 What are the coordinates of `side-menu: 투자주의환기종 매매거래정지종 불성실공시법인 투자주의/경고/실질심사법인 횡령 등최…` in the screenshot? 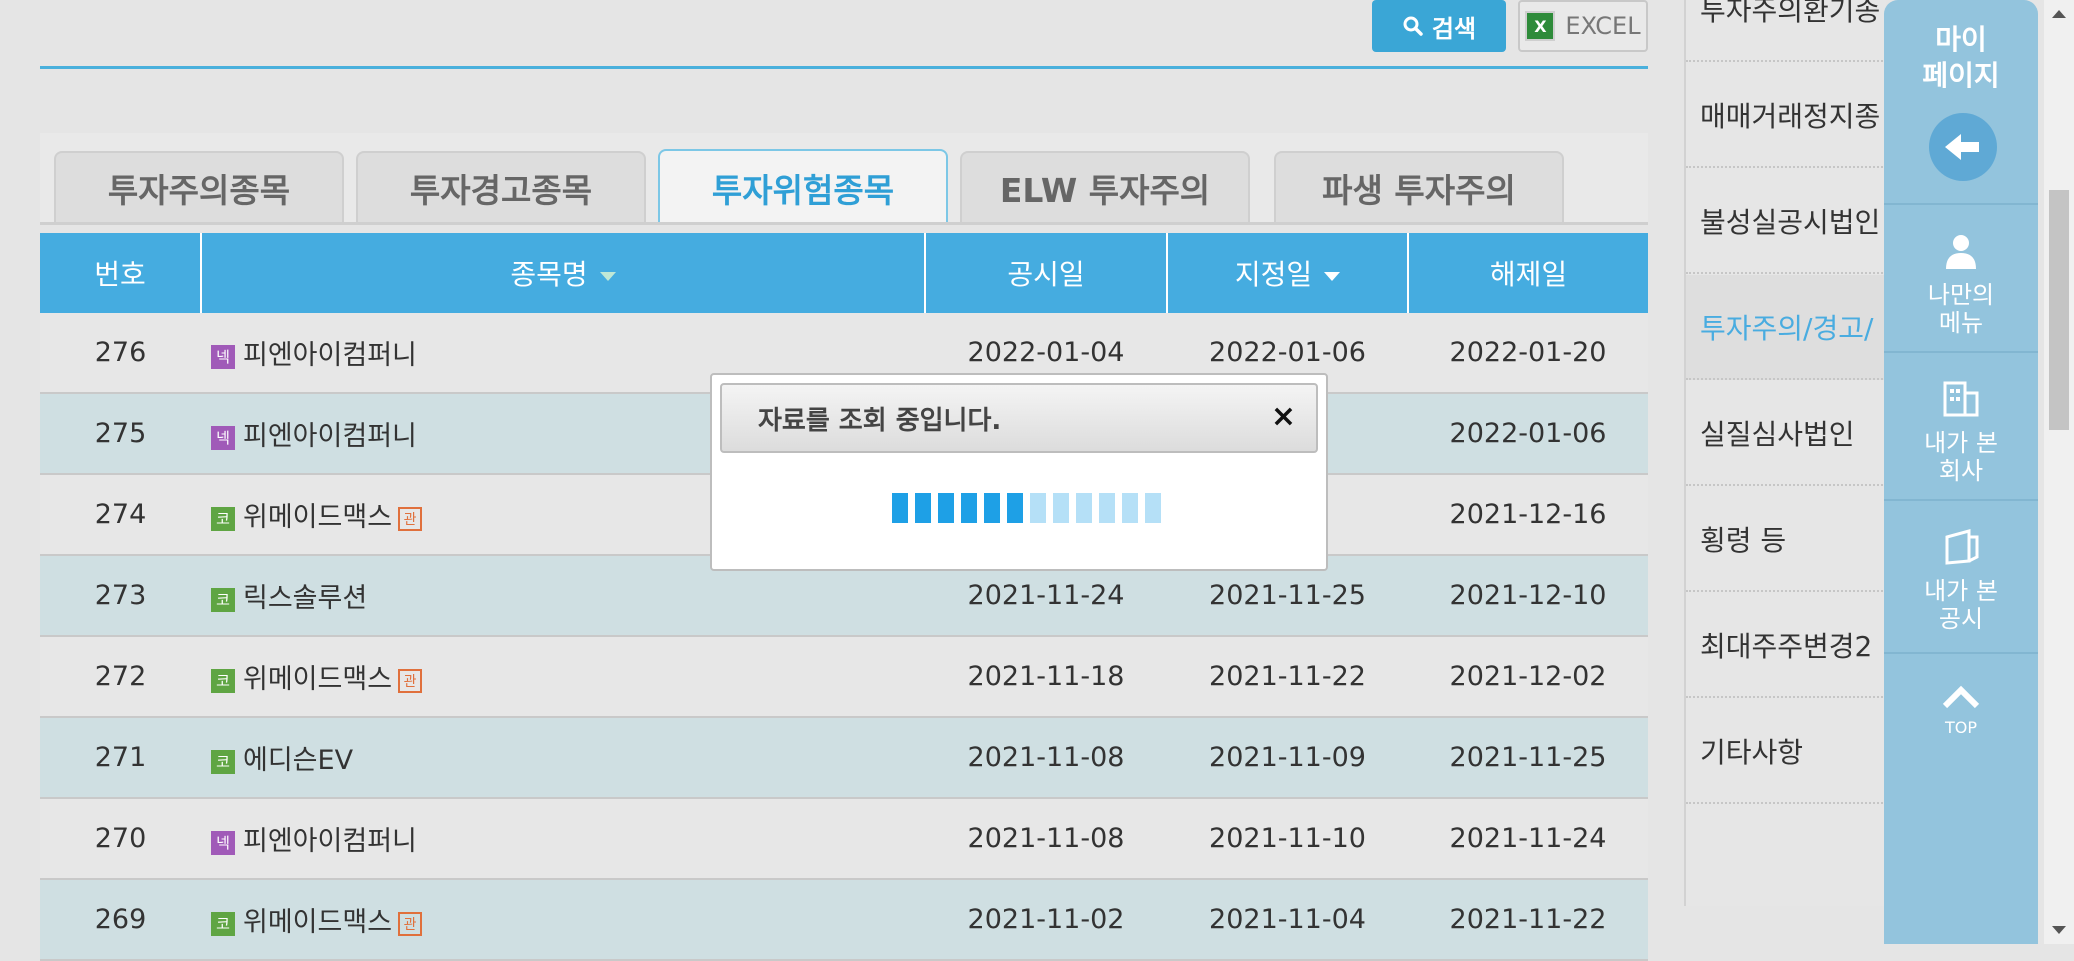 It's located at (1785, 453).